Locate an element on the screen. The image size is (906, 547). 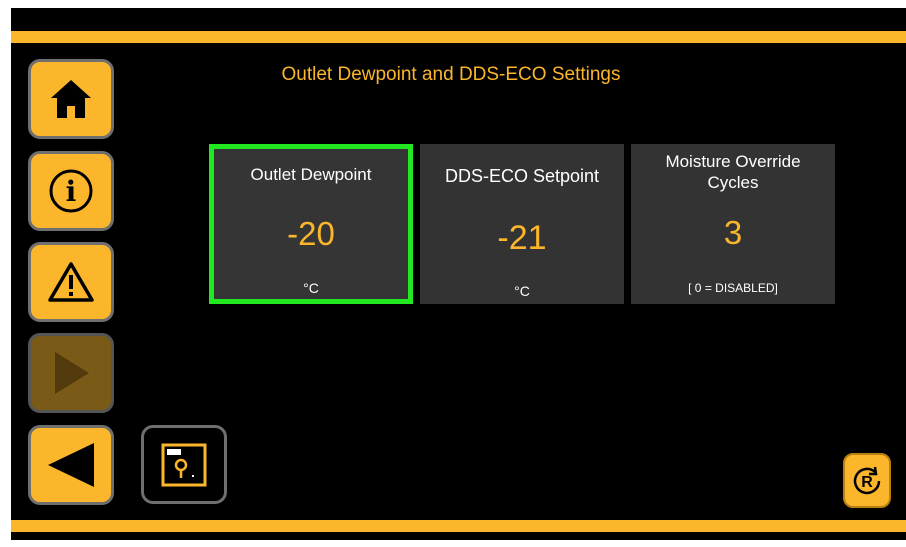
alarm-button is located at coordinates (71, 282).